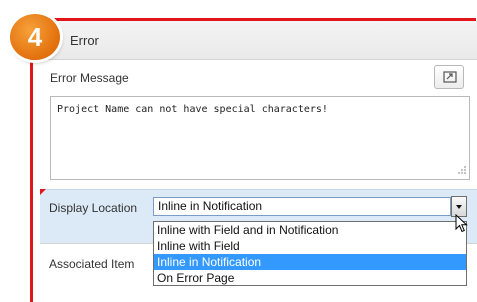 Image resolution: width=477 pixels, height=302 pixels. Describe the element at coordinates (310, 278) in the screenshot. I see `option-error-page: On Error Page` at that location.